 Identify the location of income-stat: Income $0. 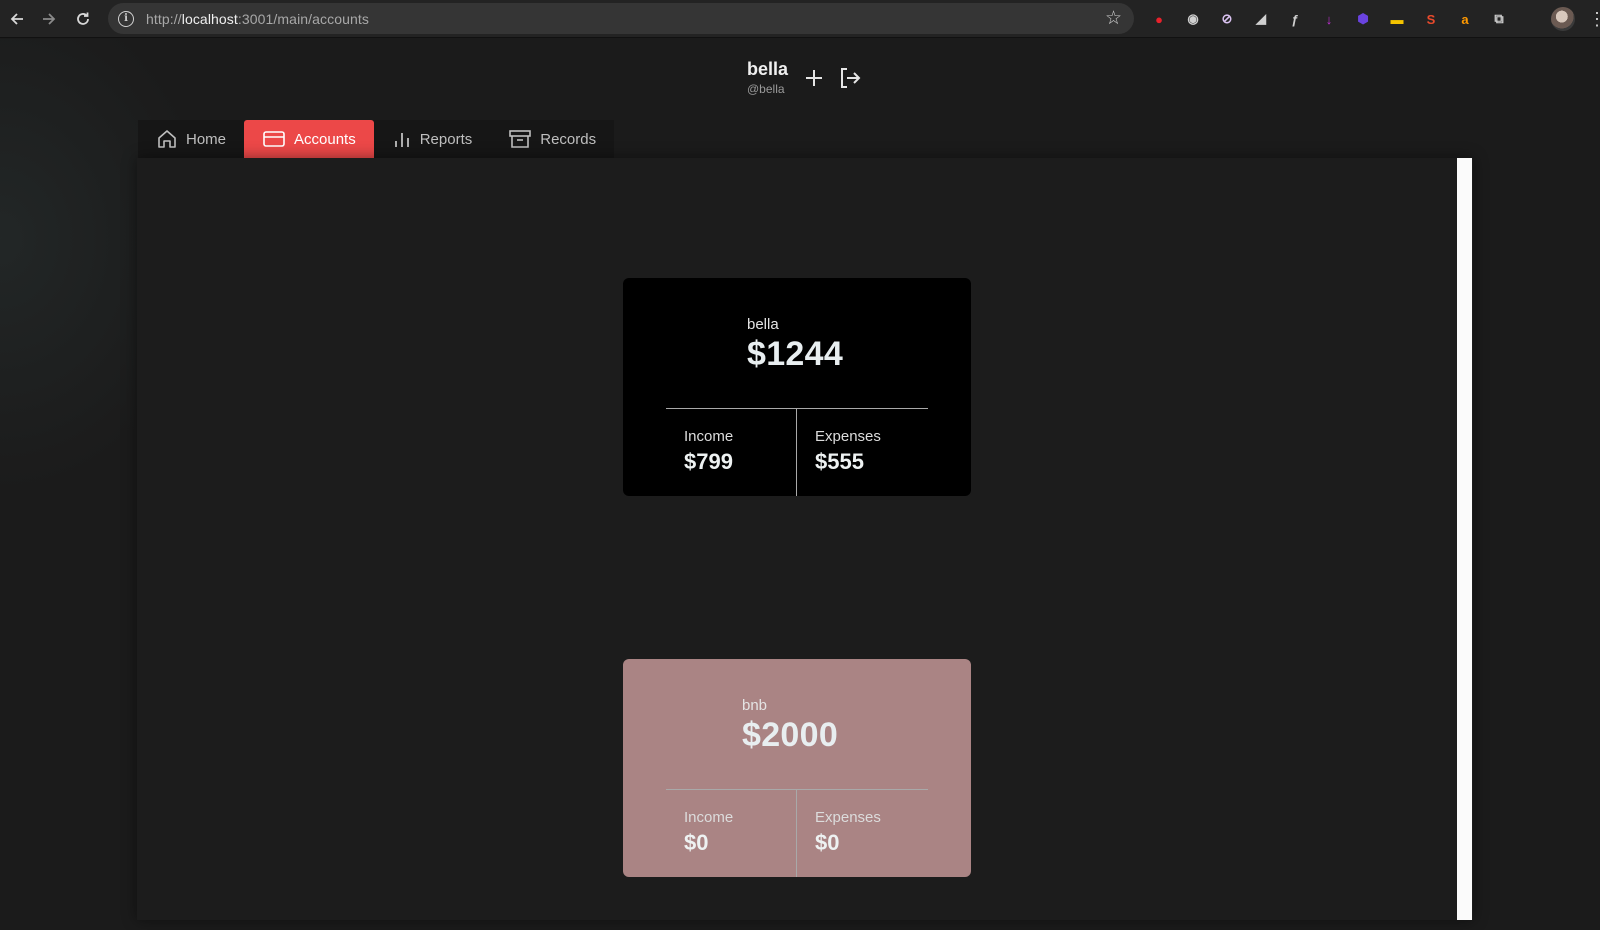
(708, 832).